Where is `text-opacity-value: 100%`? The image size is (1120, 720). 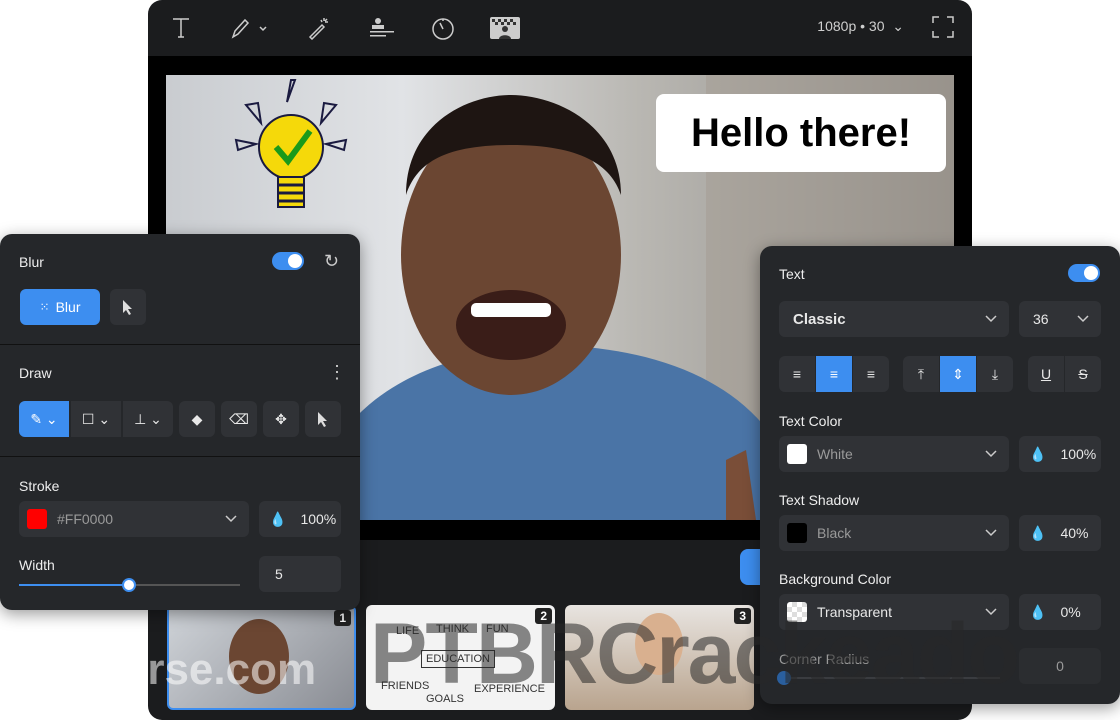 text-opacity-value: 100% is located at coordinates (1078, 454).